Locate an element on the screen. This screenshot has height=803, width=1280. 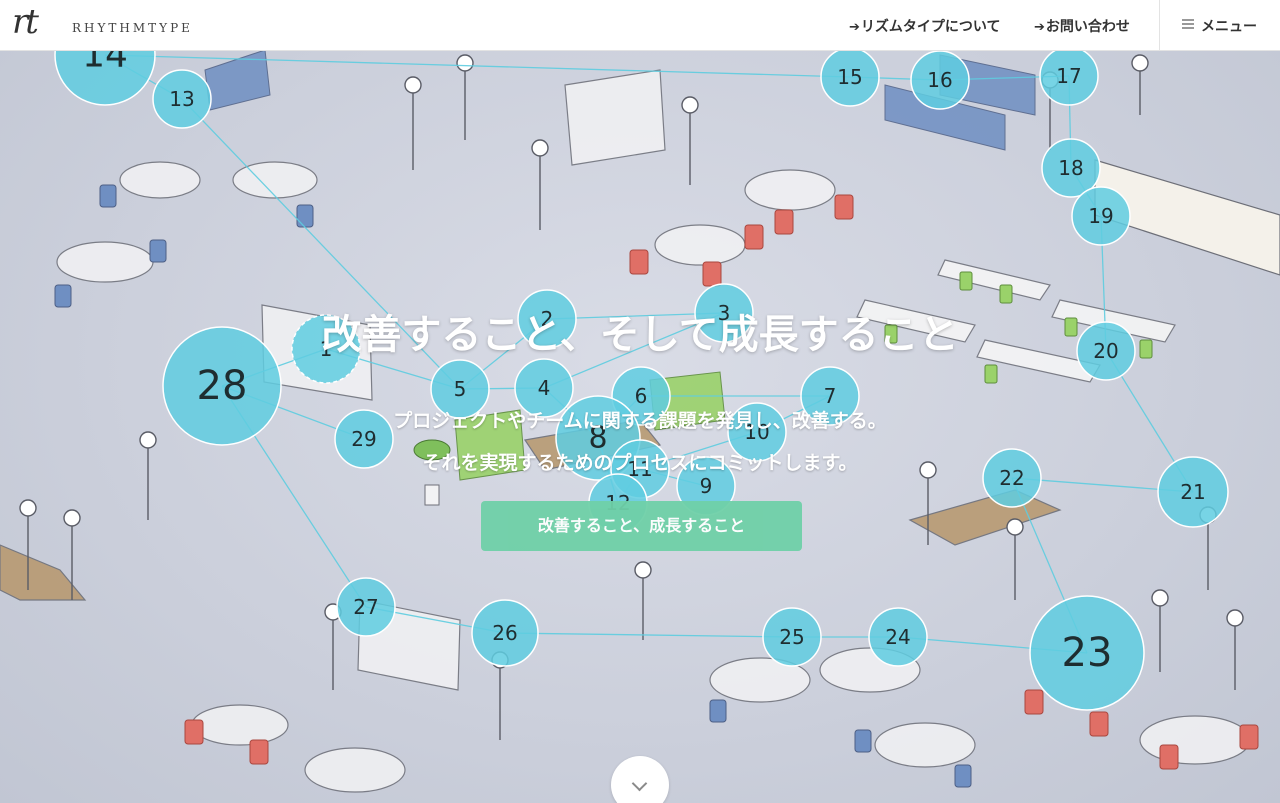
network-node-label: 17 is located at coordinates (1068, 76).